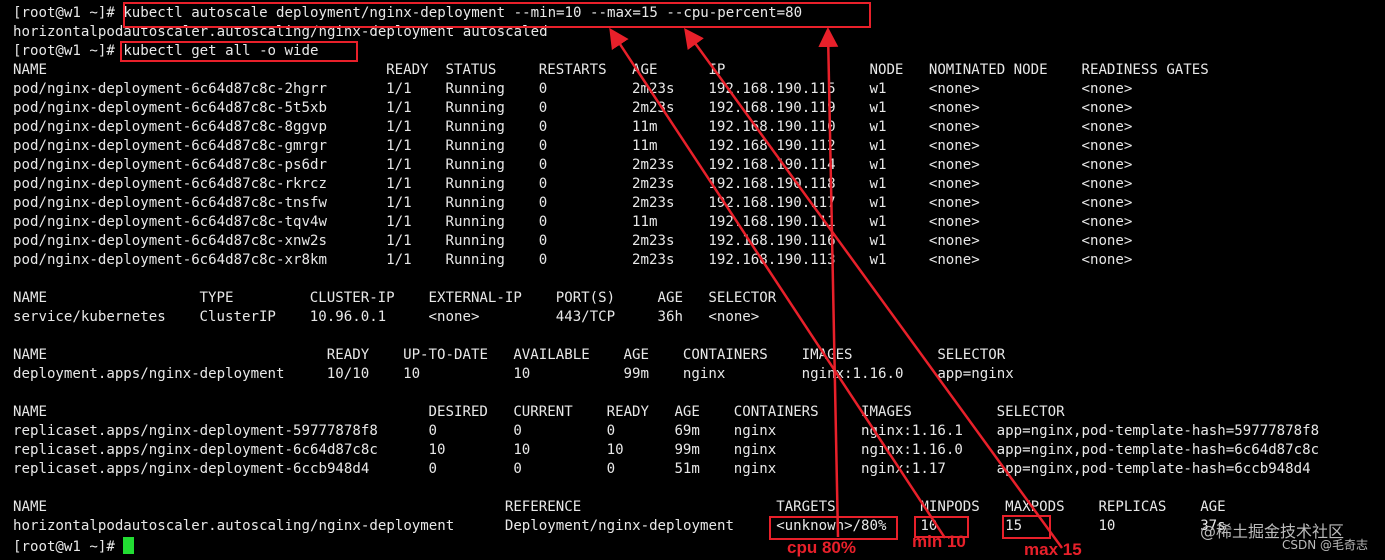 The height and width of the screenshot is (560, 1385). I want to click on watermark-author: CSDN @毛奇志, so click(1325, 545).